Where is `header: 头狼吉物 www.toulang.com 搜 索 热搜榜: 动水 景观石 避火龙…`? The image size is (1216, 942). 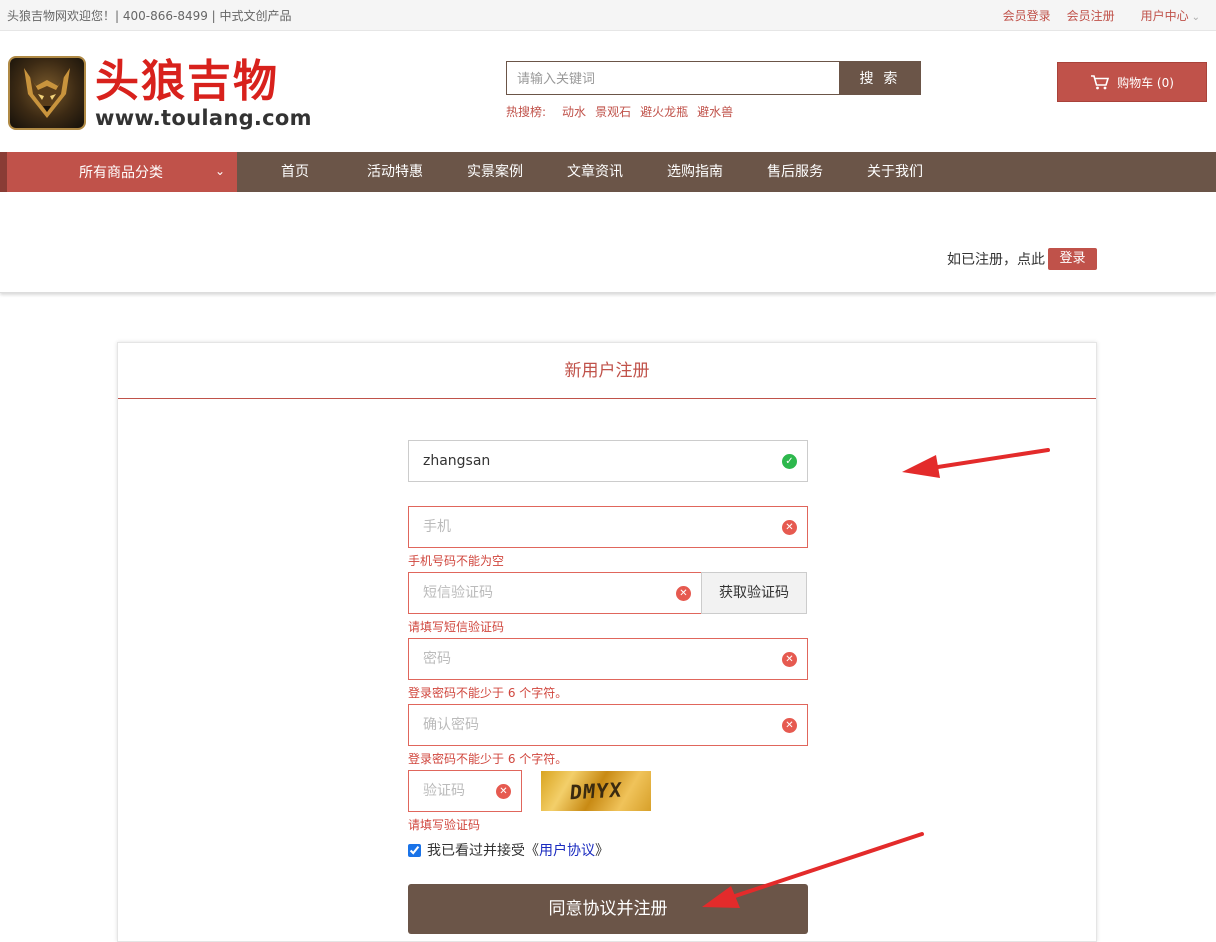
header: 头狼吉物 www.toulang.com 搜 索 热搜榜: 动水 景观石 避火龙… is located at coordinates (608, 91).